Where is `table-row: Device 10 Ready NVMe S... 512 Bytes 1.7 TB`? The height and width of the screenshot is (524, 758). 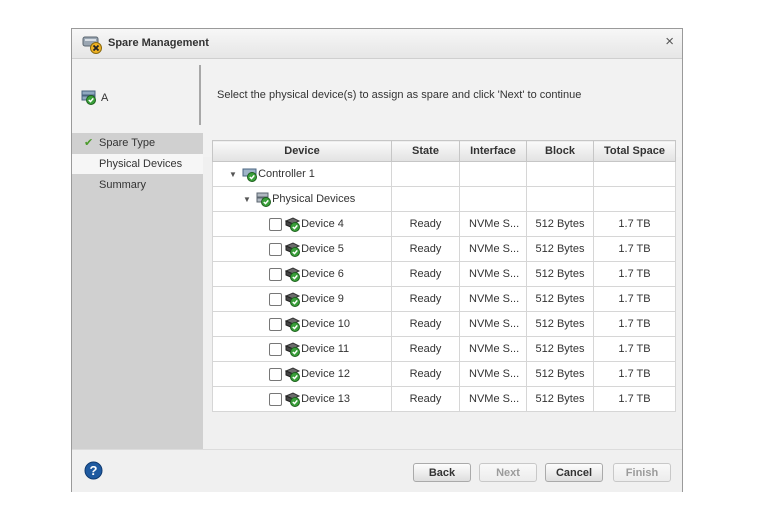 table-row: Device 10 Ready NVMe S... 512 Bytes 1.7 TB is located at coordinates (444, 324).